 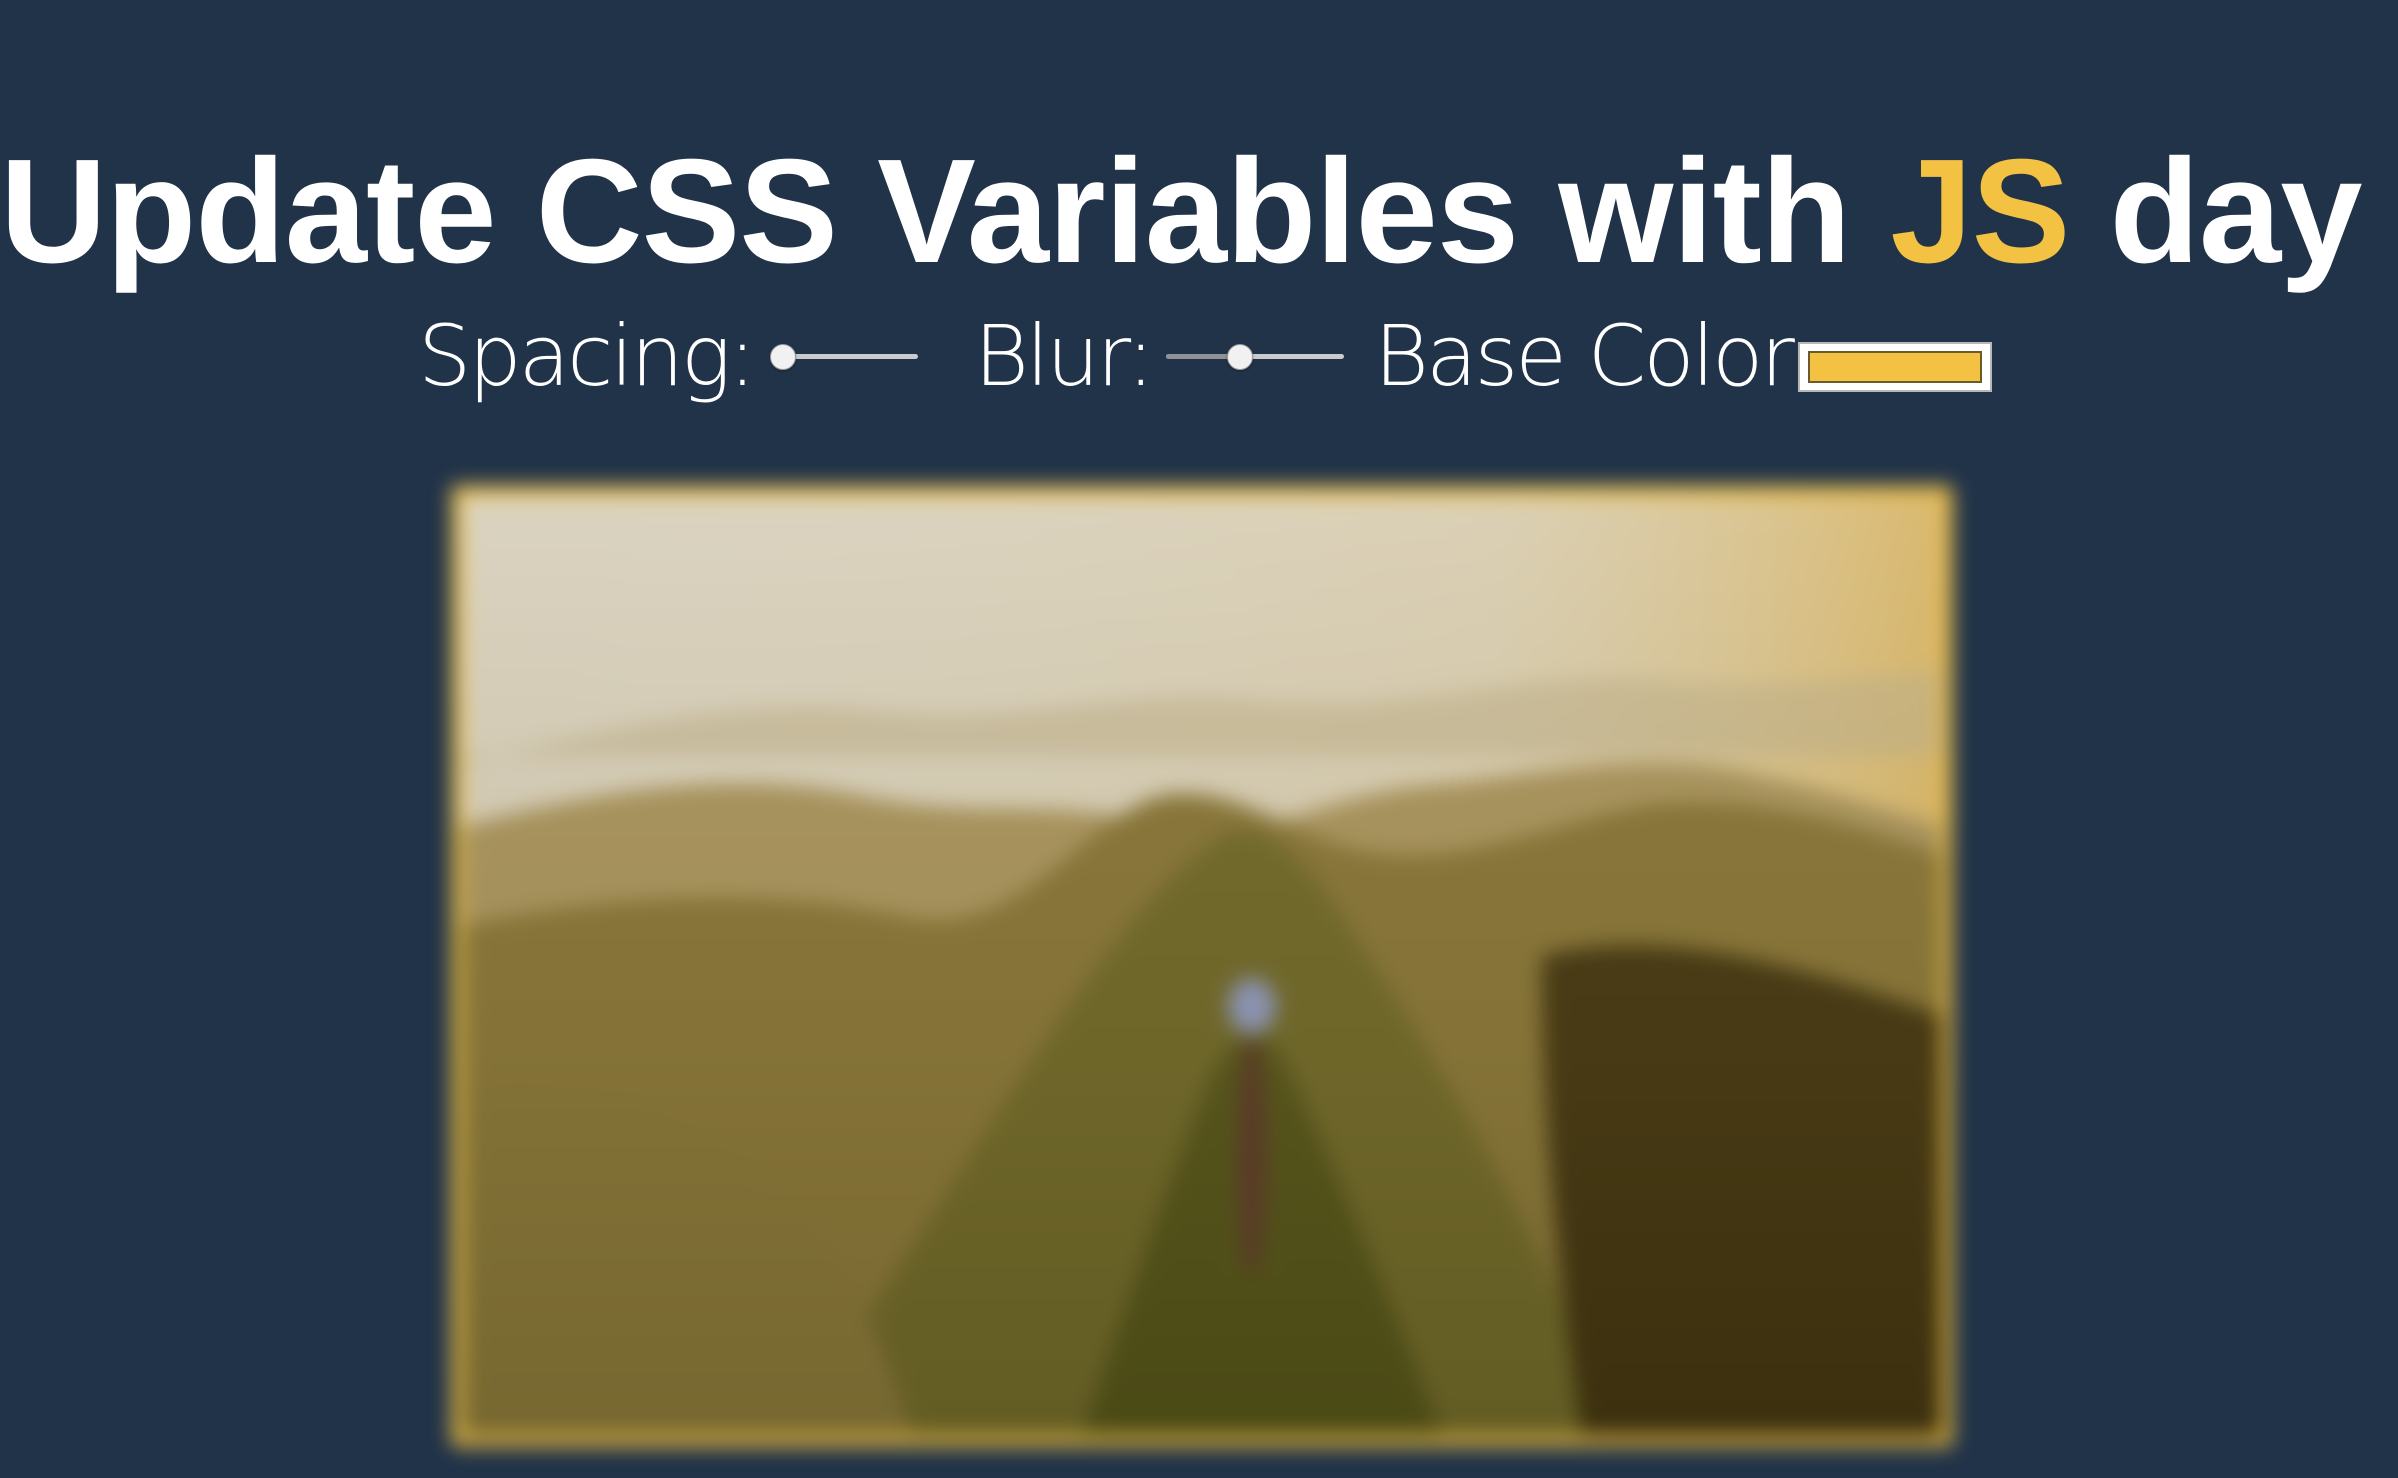 What do you see at coordinates (2253, 212) in the screenshot?
I see `title-suffix: day 3` at bounding box center [2253, 212].